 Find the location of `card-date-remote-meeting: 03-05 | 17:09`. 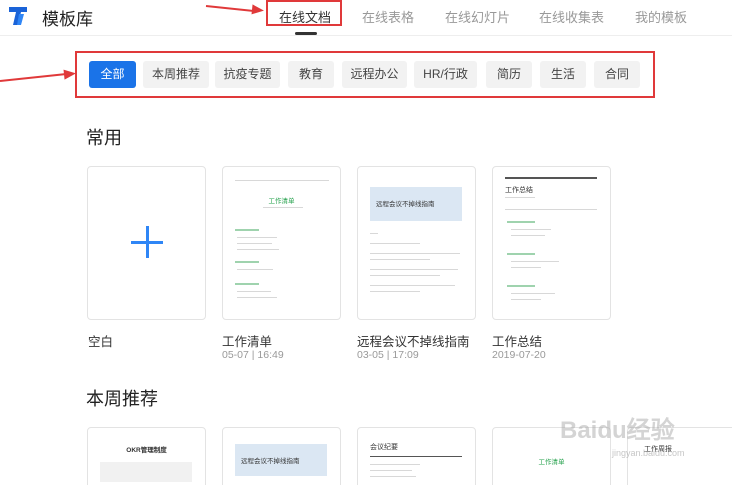

card-date-remote-meeting: 03-05 | 17:09 is located at coordinates (388, 355).